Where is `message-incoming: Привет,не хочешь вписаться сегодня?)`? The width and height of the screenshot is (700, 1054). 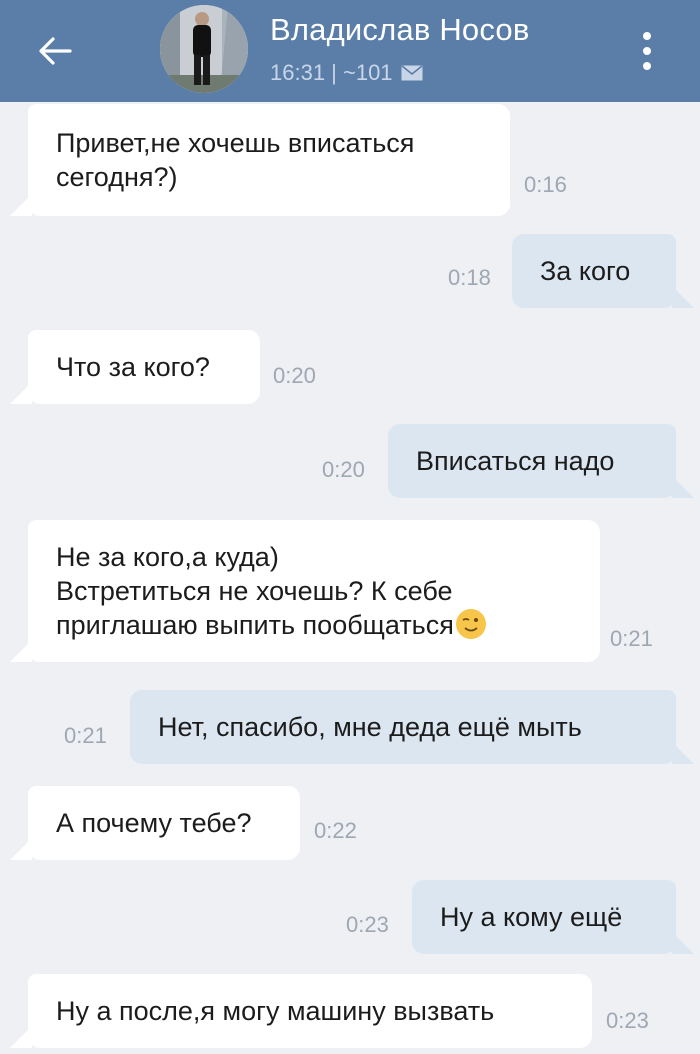
message-incoming: Привет,не хочешь вписаться сегодня?) is located at coordinates (260, 160).